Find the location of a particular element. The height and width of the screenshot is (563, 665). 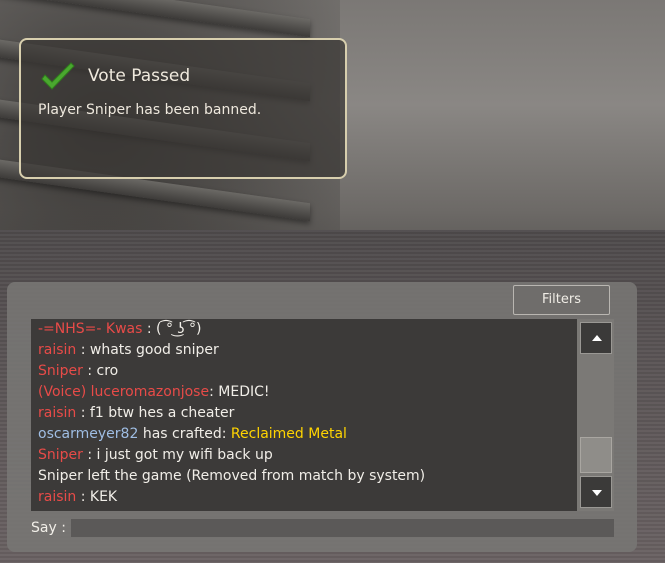

scrollbar-thumb is located at coordinates (596, 455).